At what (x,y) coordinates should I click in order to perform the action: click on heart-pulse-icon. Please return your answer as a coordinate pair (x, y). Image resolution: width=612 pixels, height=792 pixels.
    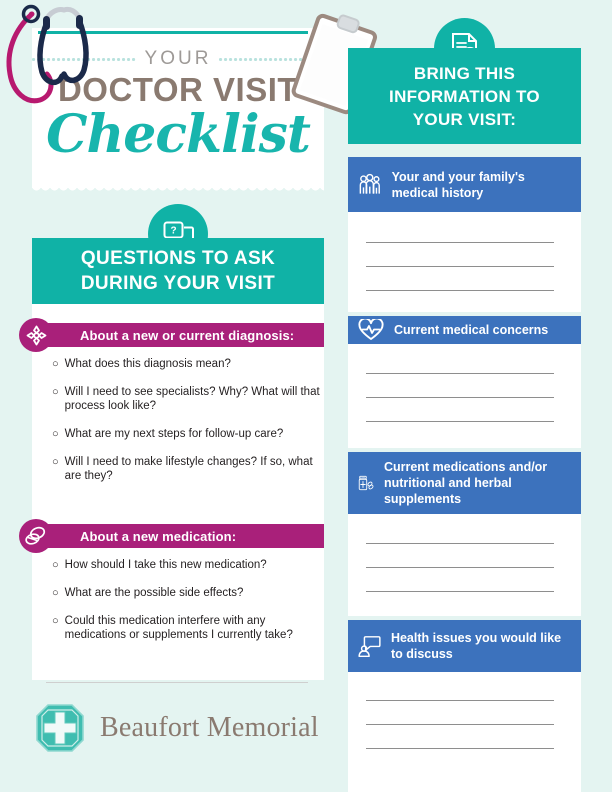
    Looking at the image, I should click on (371, 329).